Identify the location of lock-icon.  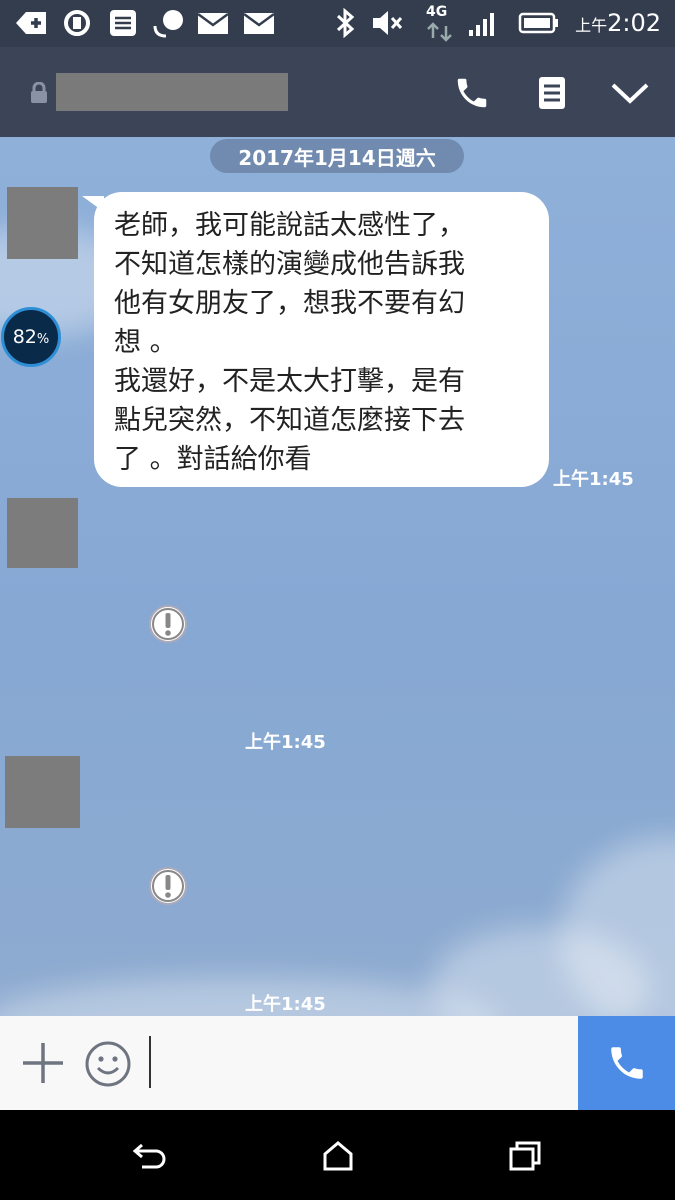
(39, 92).